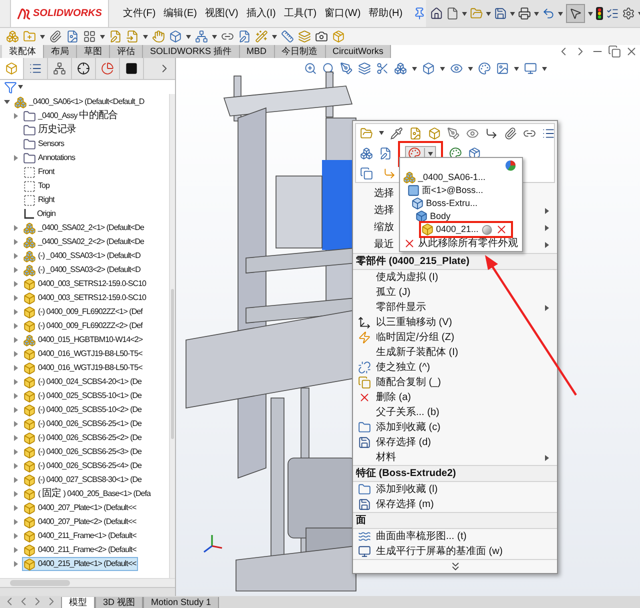  Describe the element at coordinates (455, 473) in the screenshot. I see `menu-section-header: 特征 (Boss-Extrude2)` at that location.